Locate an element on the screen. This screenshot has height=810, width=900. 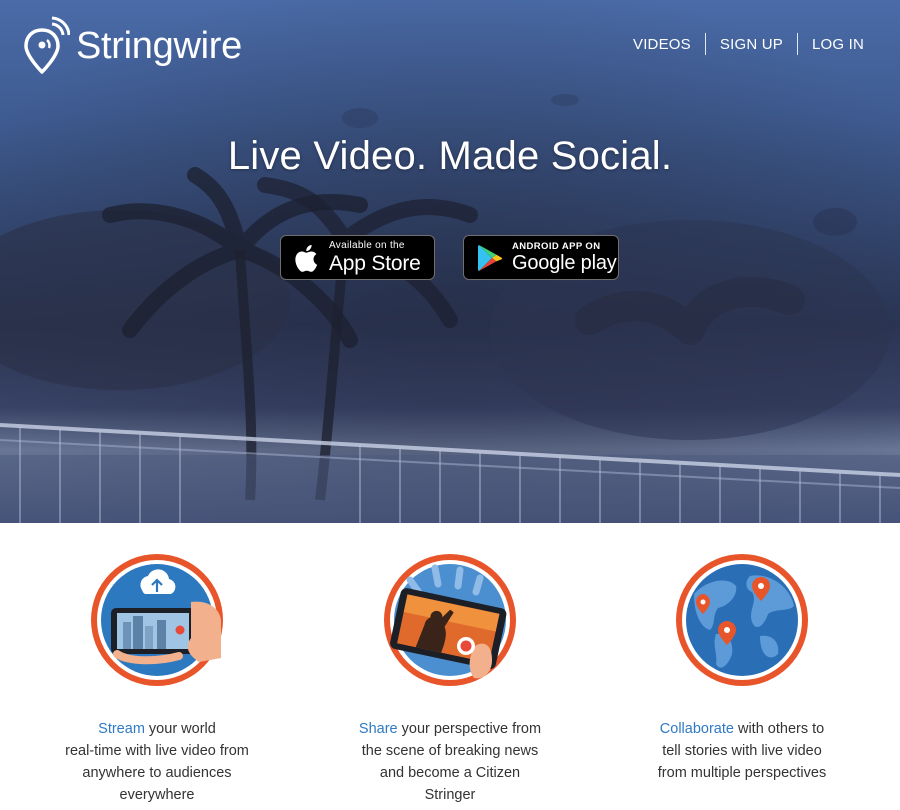
globe-icon is located at coordinates (742, 620).